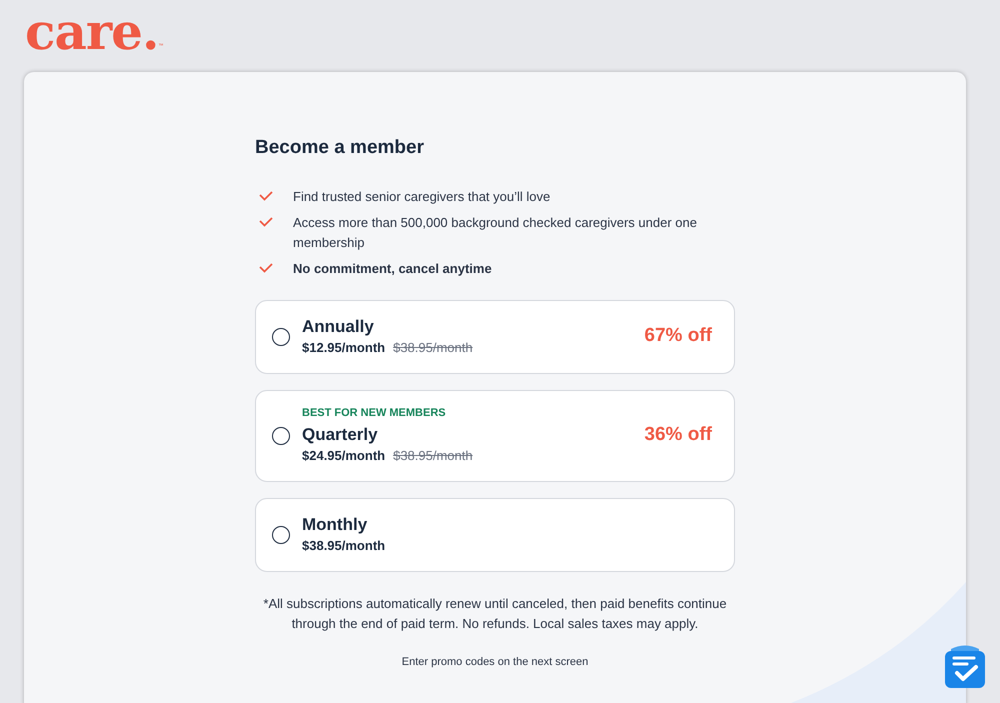  What do you see at coordinates (495, 337) in the screenshot?
I see `plan-option: Annually $12.95/month $38.95/month 67% off` at bounding box center [495, 337].